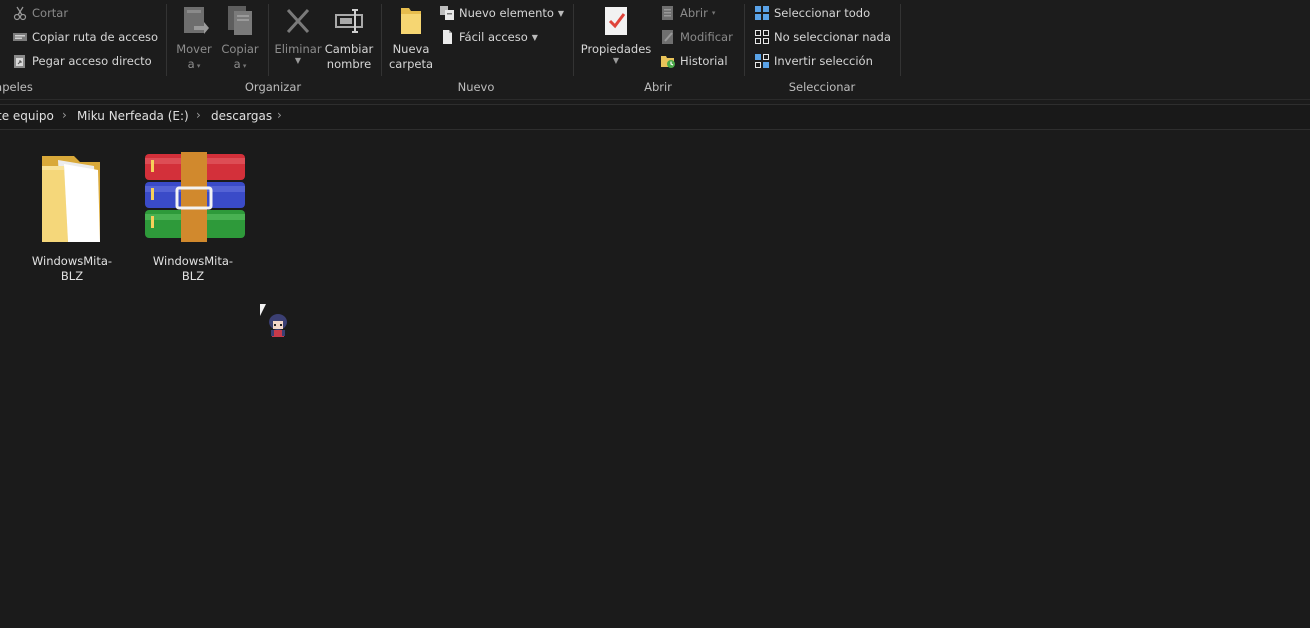 The width and height of the screenshot is (1310, 628). I want to click on copy-path-label: Copiar ruta de acceso, so click(95, 37).